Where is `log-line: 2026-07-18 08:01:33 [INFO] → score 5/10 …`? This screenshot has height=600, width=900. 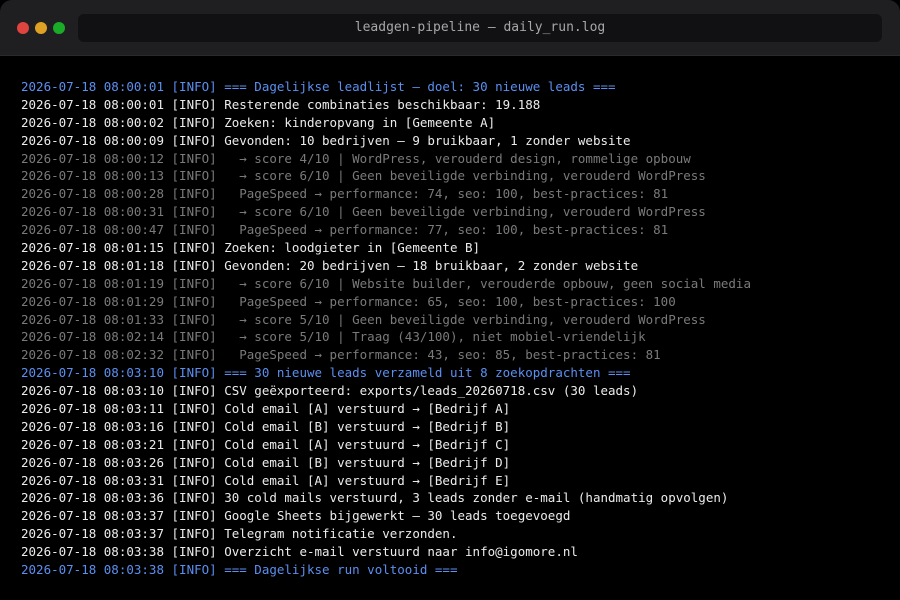
log-line: 2026-07-18 08:01:33 [INFO] → score 5/10 … is located at coordinates (363, 319).